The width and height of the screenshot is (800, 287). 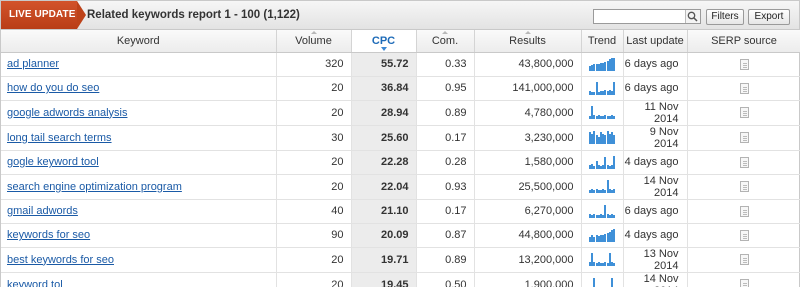 What do you see at coordinates (384, 279) in the screenshot?
I see `cpc-cell: 19.45` at bounding box center [384, 279].